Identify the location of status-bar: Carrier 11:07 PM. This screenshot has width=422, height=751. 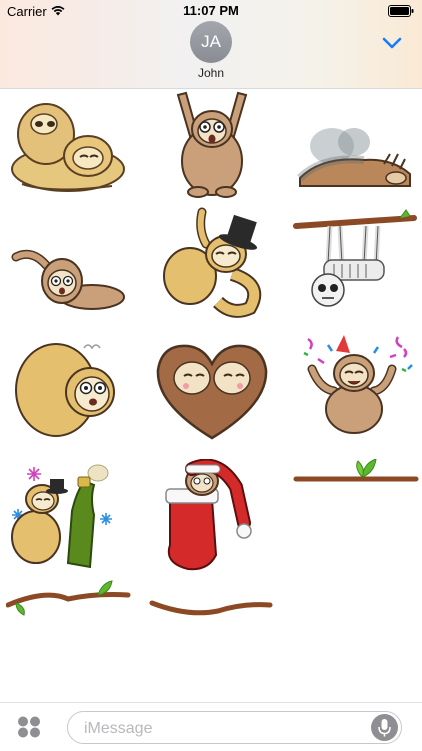
(211, 11).